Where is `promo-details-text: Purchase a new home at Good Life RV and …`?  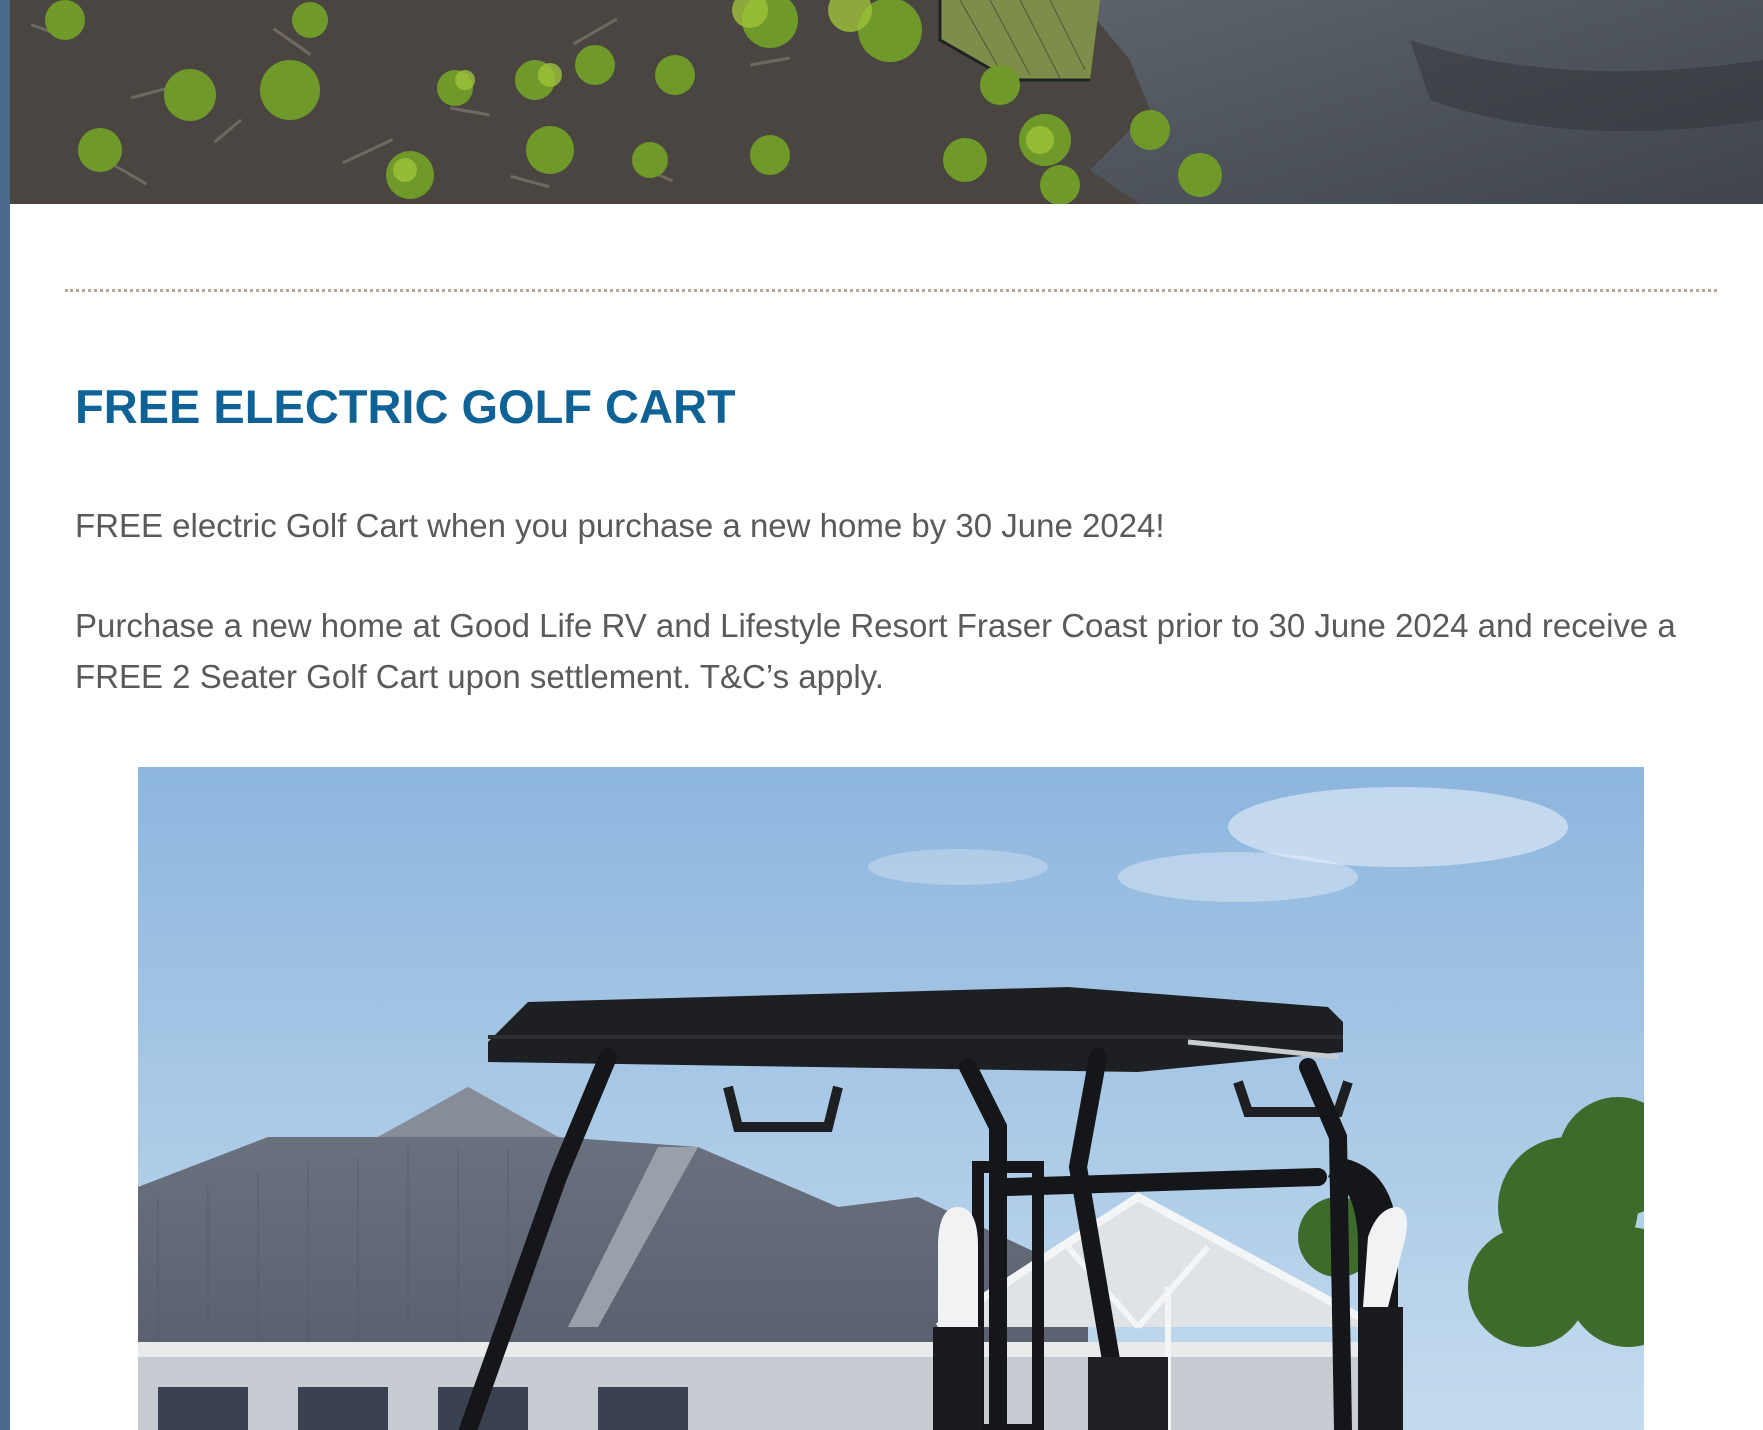 promo-details-text: Purchase a new home at Good Life RV and … is located at coordinates (875, 651).